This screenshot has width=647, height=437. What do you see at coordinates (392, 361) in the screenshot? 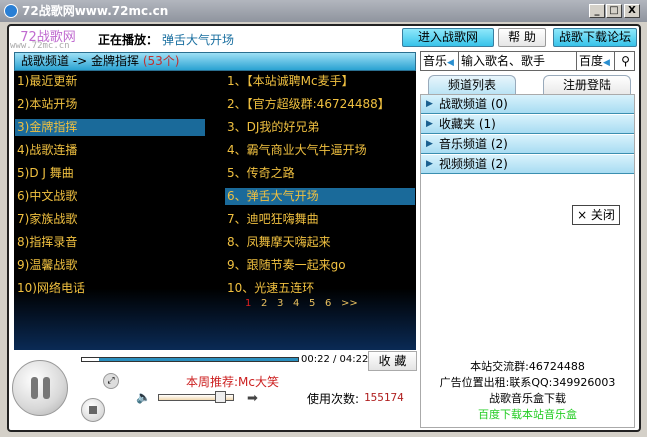
I see `favorite-button: 收 藏` at bounding box center [392, 361].